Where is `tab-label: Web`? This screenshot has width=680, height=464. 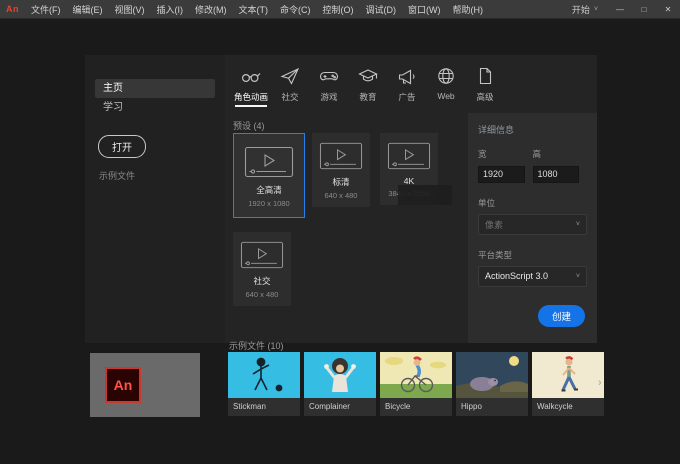 tab-label: Web is located at coordinates (446, 96).